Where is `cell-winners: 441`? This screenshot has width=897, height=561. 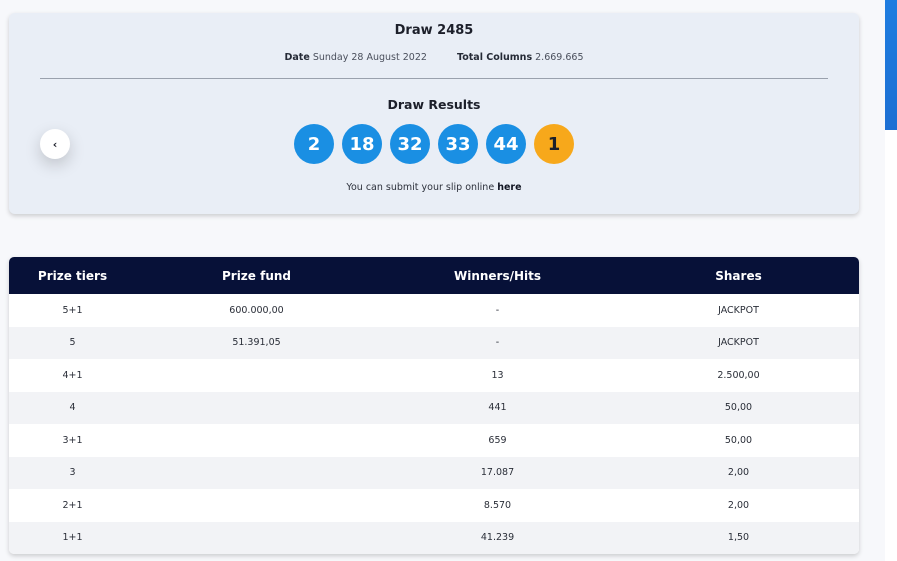 cell-winners: 441 is located at coordinates (497, 408).